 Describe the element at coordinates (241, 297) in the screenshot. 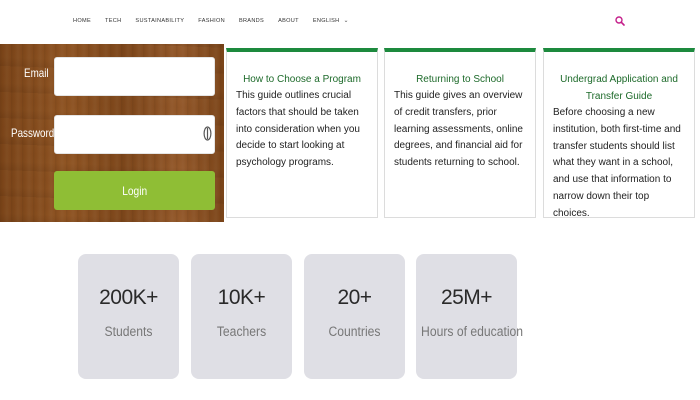

I see `stat-value: 10K+` at that location.